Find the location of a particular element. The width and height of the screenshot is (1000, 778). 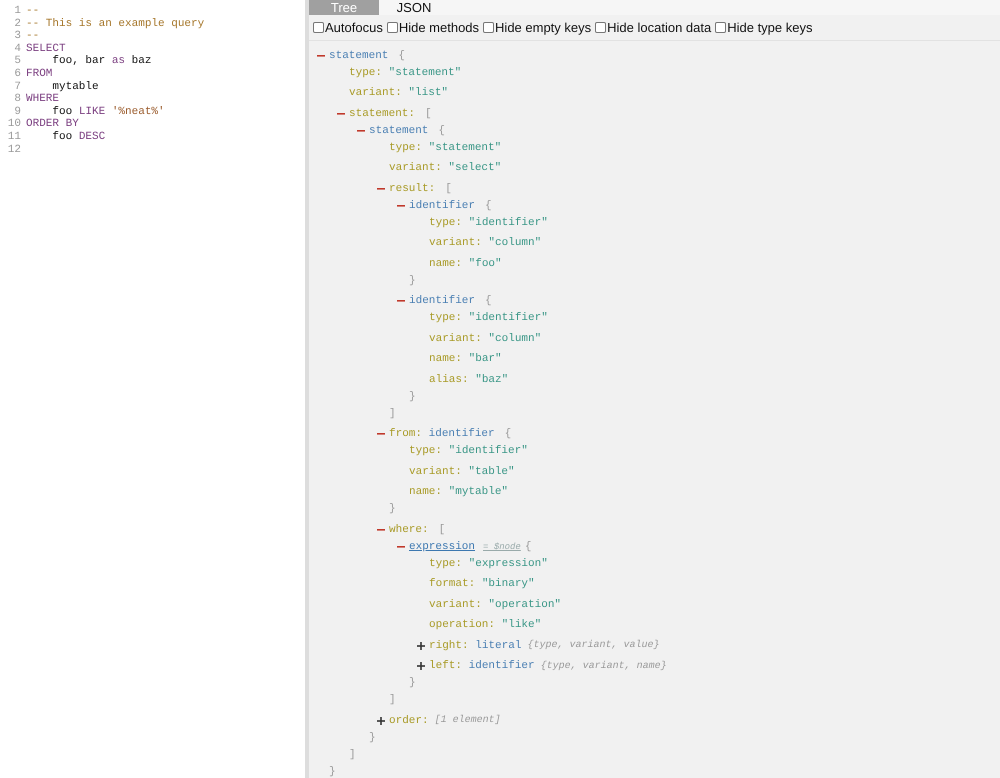

property-key: alias: is located at coordinates (449, 380).